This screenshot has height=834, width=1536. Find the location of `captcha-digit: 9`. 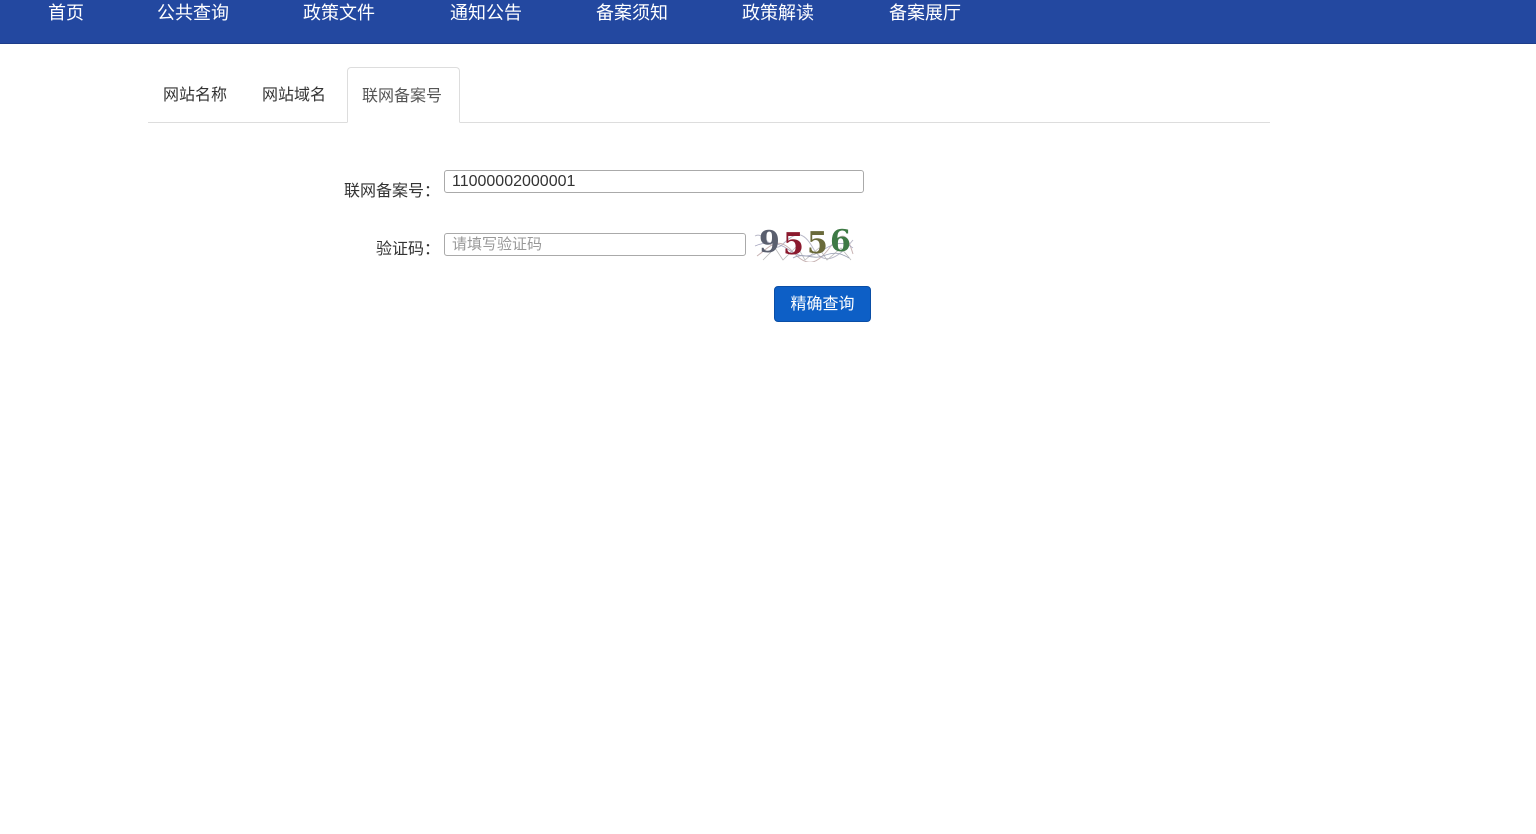

captcha-digit: 9 is located at coordinates (769, 243).